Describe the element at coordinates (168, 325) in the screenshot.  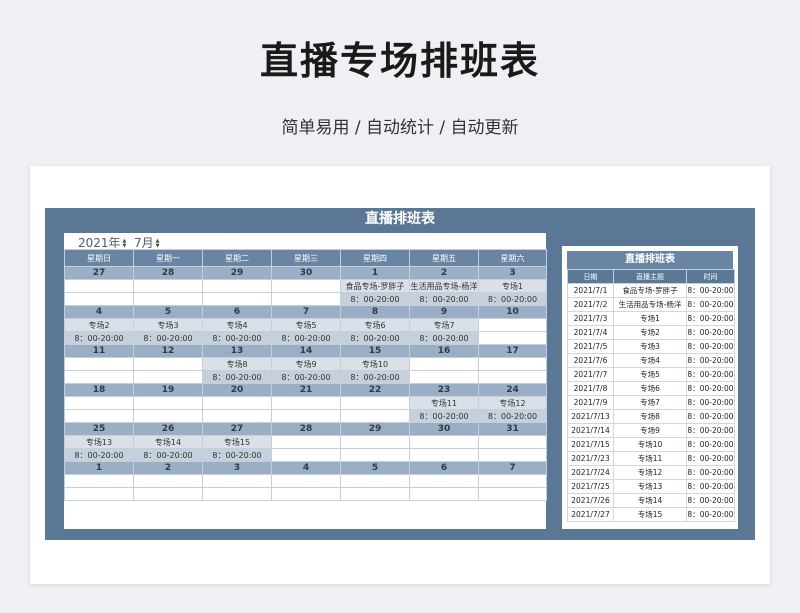
I see `calendar-event-cell: 专场3` at that location.